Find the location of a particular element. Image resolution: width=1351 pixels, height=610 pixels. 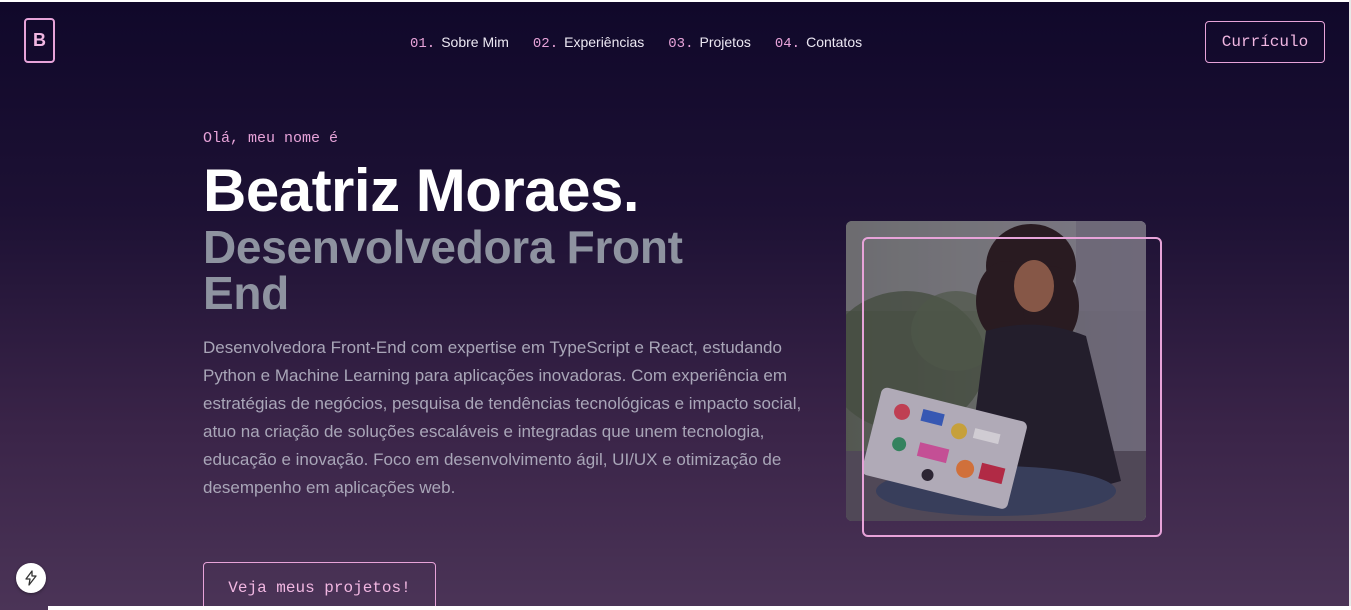

logo: B is located at coordinates (39, 40).